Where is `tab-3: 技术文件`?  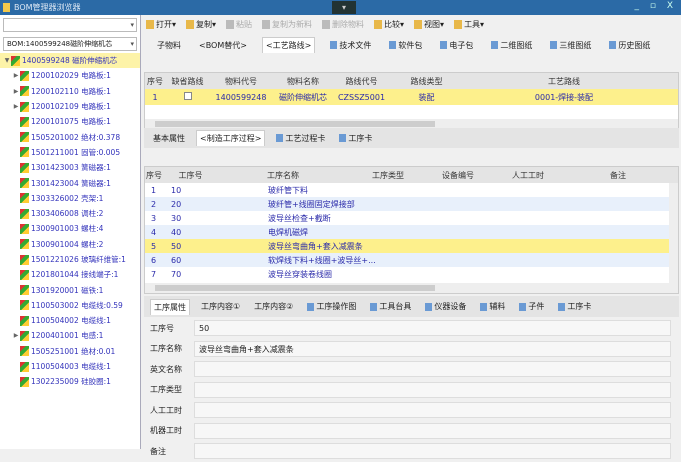
tab-3: 技术文件 is located at coordinates (350, 45).